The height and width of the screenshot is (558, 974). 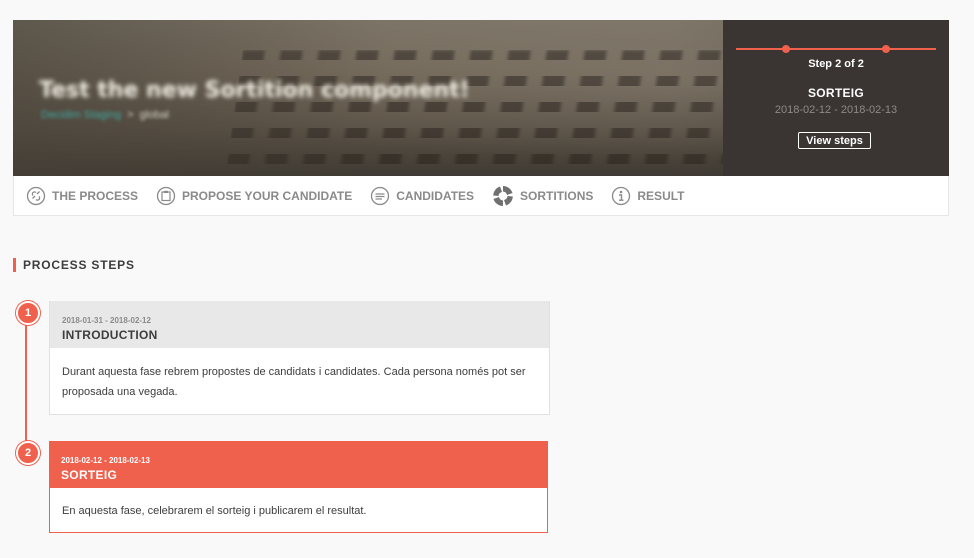 What do you see at coordinates (836, 110) in the screenshot?
I see `current-step-dates: 2018-02-12 - 2018-02-13` at bounding box center [836, 110].